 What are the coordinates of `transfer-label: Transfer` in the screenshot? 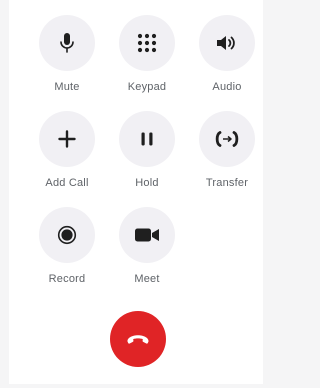 It's located at (227, 183).